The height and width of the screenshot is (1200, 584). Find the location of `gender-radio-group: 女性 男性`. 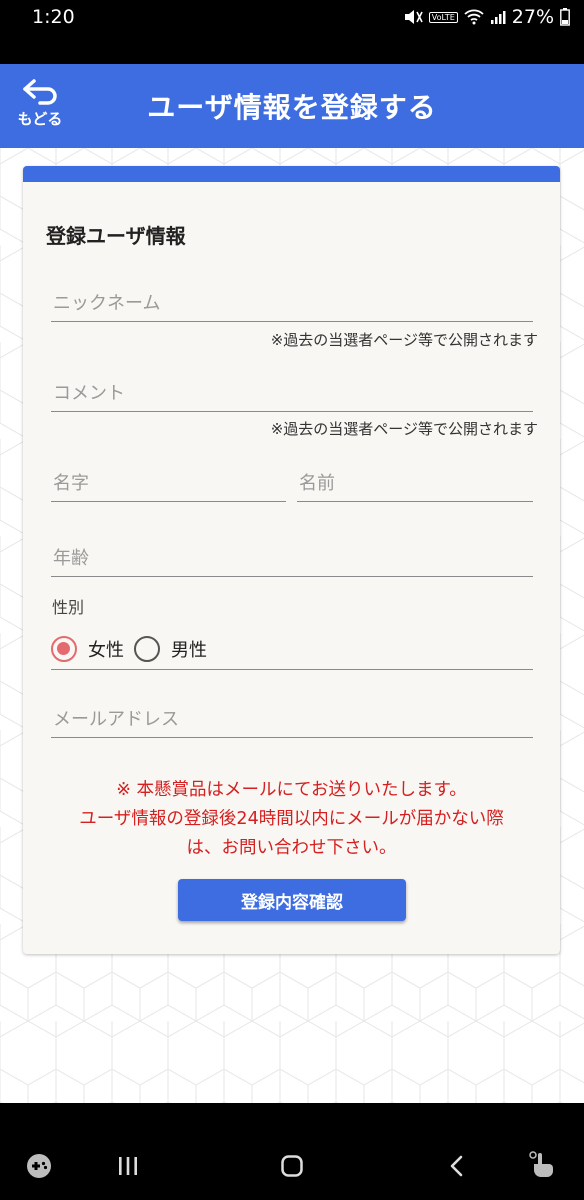

gender-radio-group: 女性 男性 is located at coordinates (292, 649).